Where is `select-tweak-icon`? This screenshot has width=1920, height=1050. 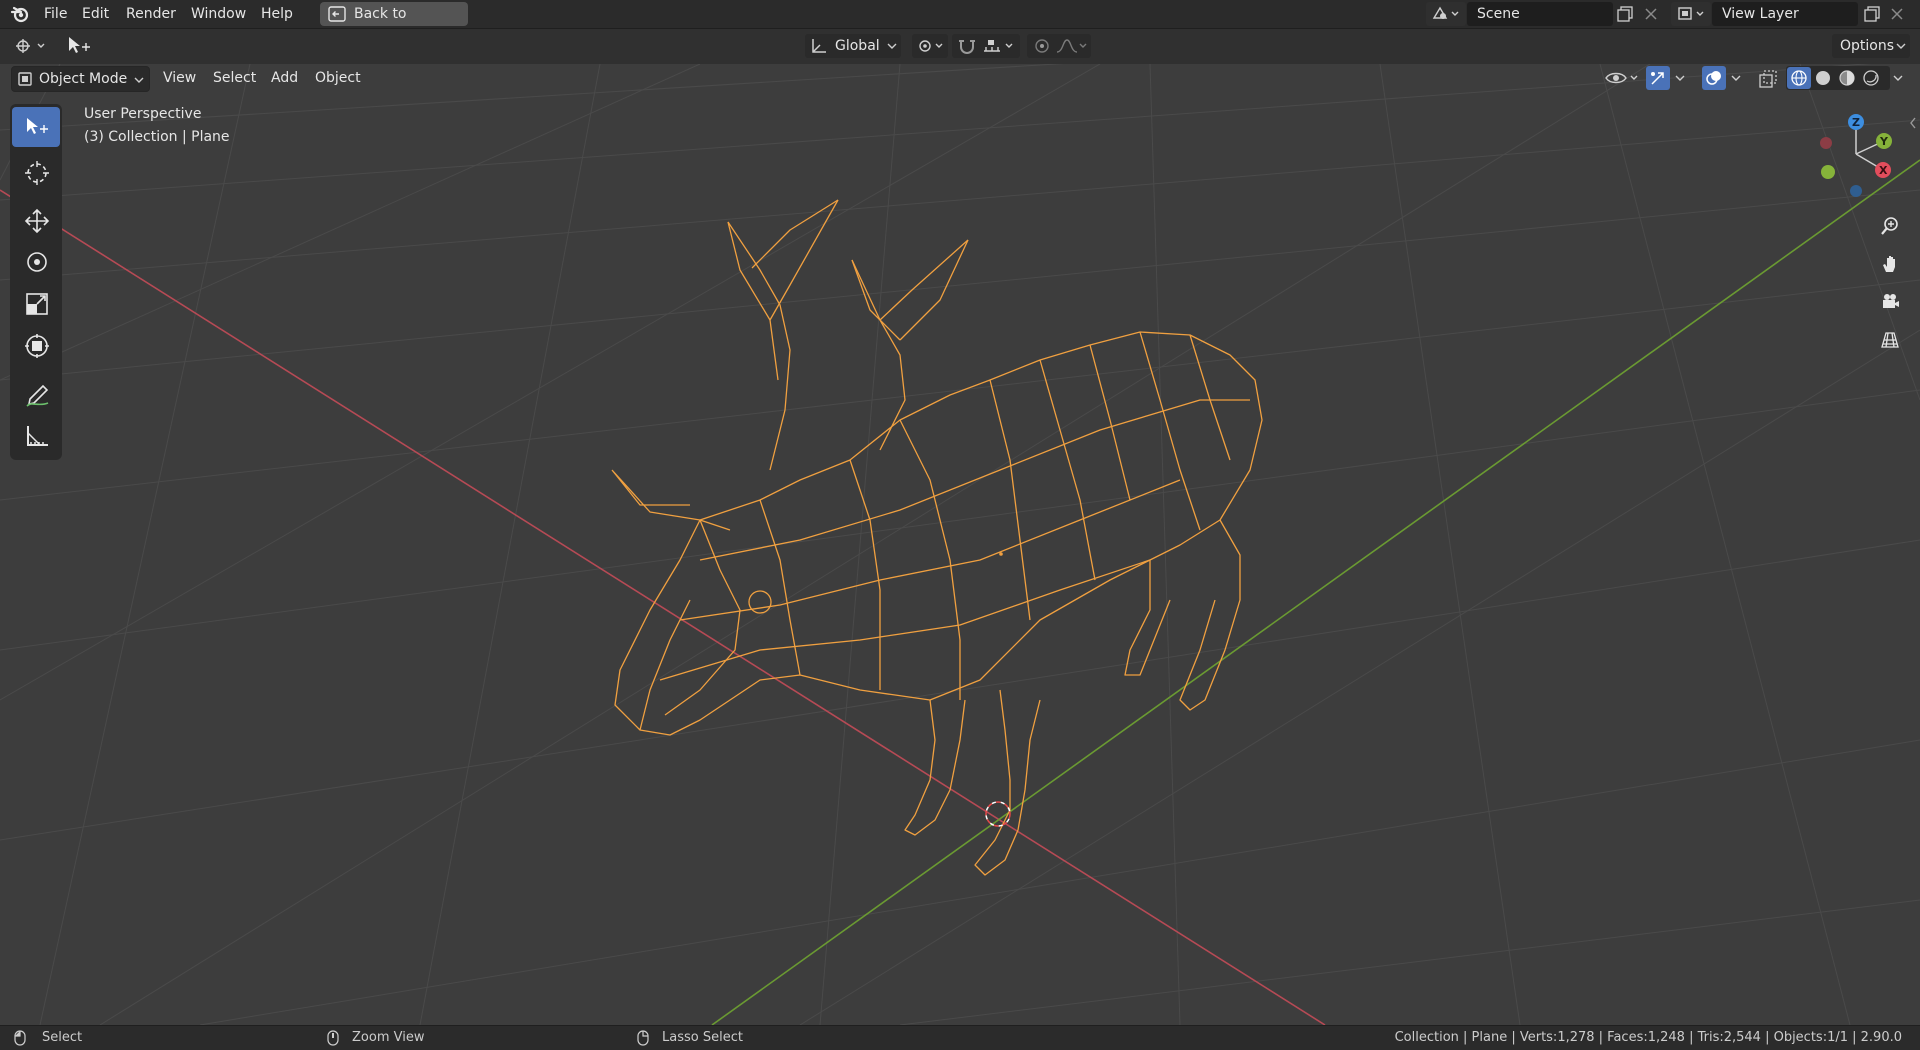
select-tweak-icon is located at coordinates (79, 46).